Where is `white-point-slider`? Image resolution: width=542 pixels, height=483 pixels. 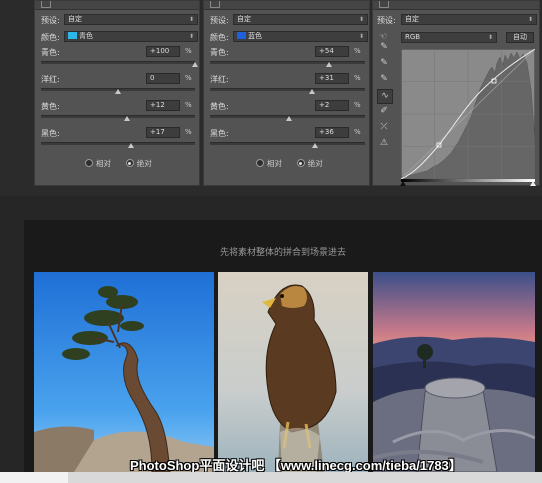
white-point-slider is located at coordinates (533, 183).